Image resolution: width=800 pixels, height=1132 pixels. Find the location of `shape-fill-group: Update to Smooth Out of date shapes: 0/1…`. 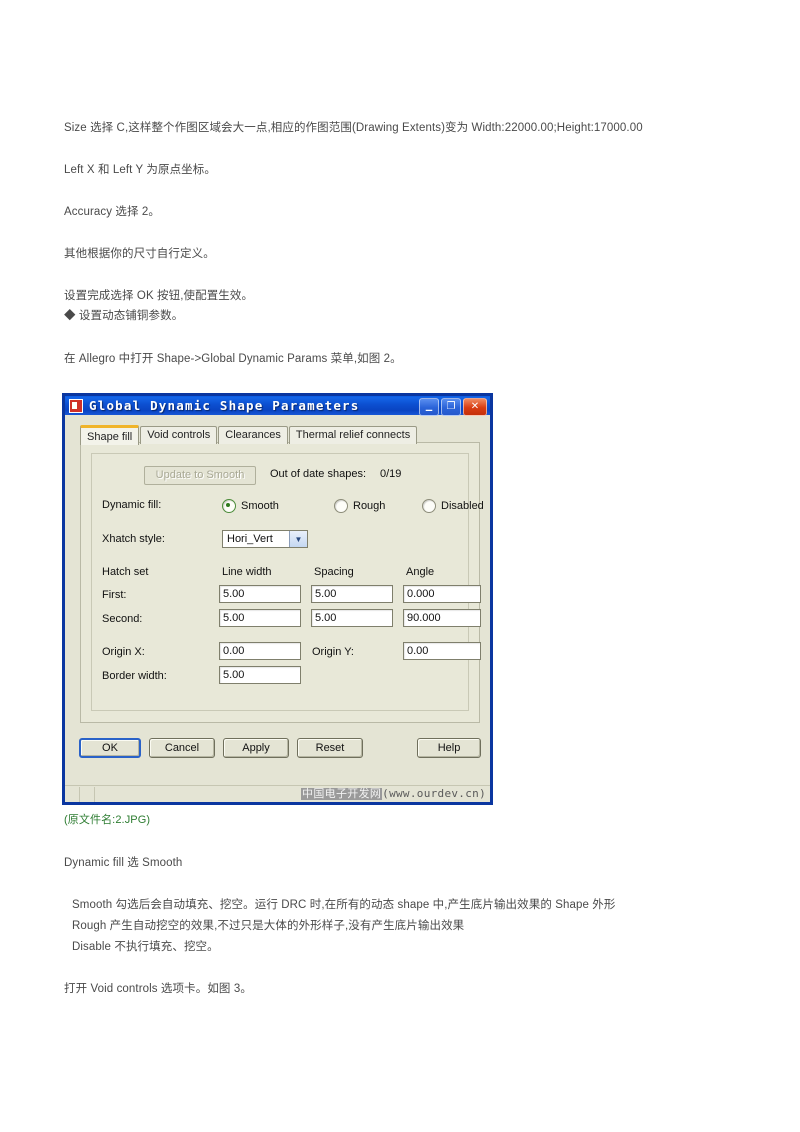

shape-fill-group: Update to Smooth Out of date shapes: 0/1… is located at coordinates (287, 582).